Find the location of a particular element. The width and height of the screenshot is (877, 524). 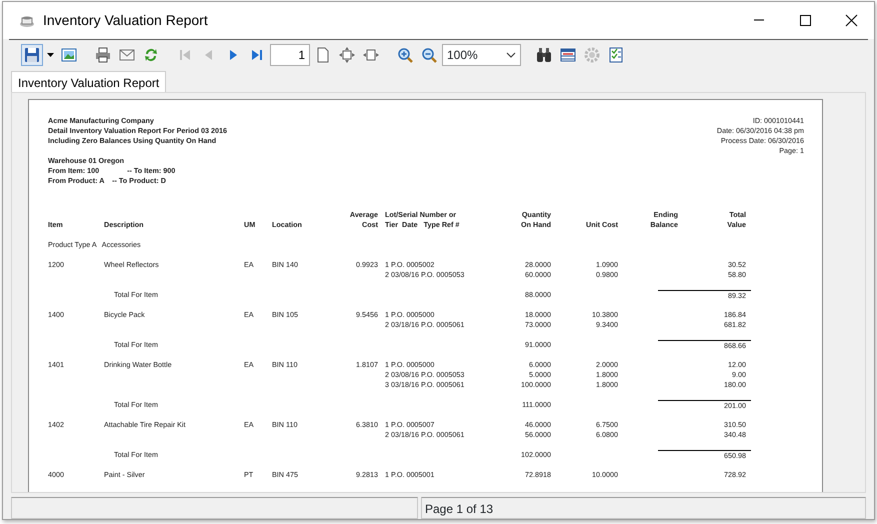

save-button is located at coordinates (32, 55).